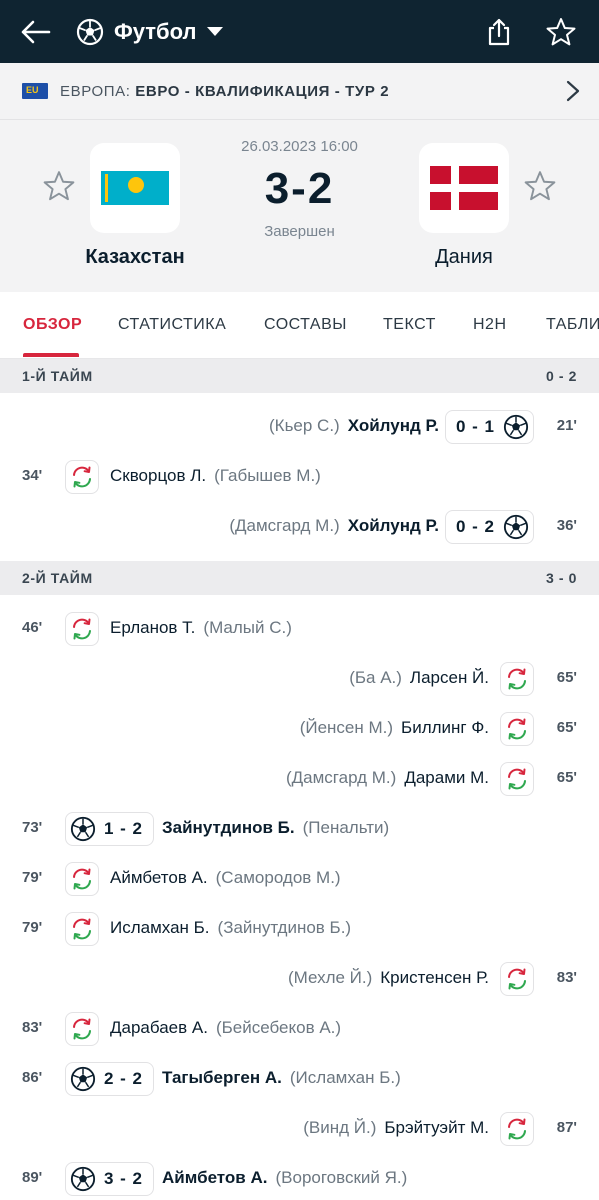 This screenshot has width=599, height=1200. I want to click on event-player: Скворцов Л., so click(158, 475).